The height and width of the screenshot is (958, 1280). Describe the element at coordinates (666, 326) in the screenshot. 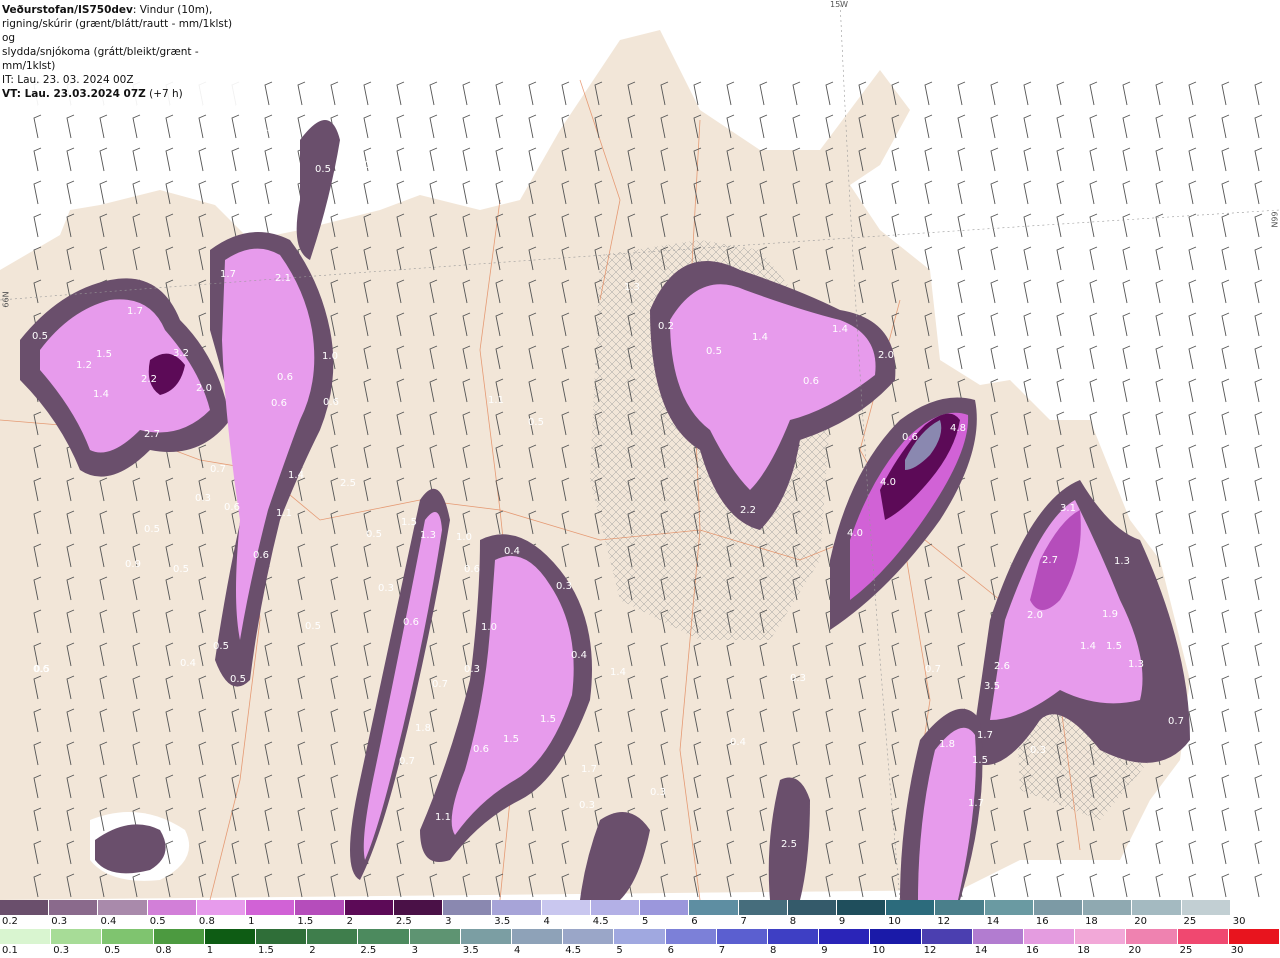

I see `precip-value-label: 0.2` at that location.